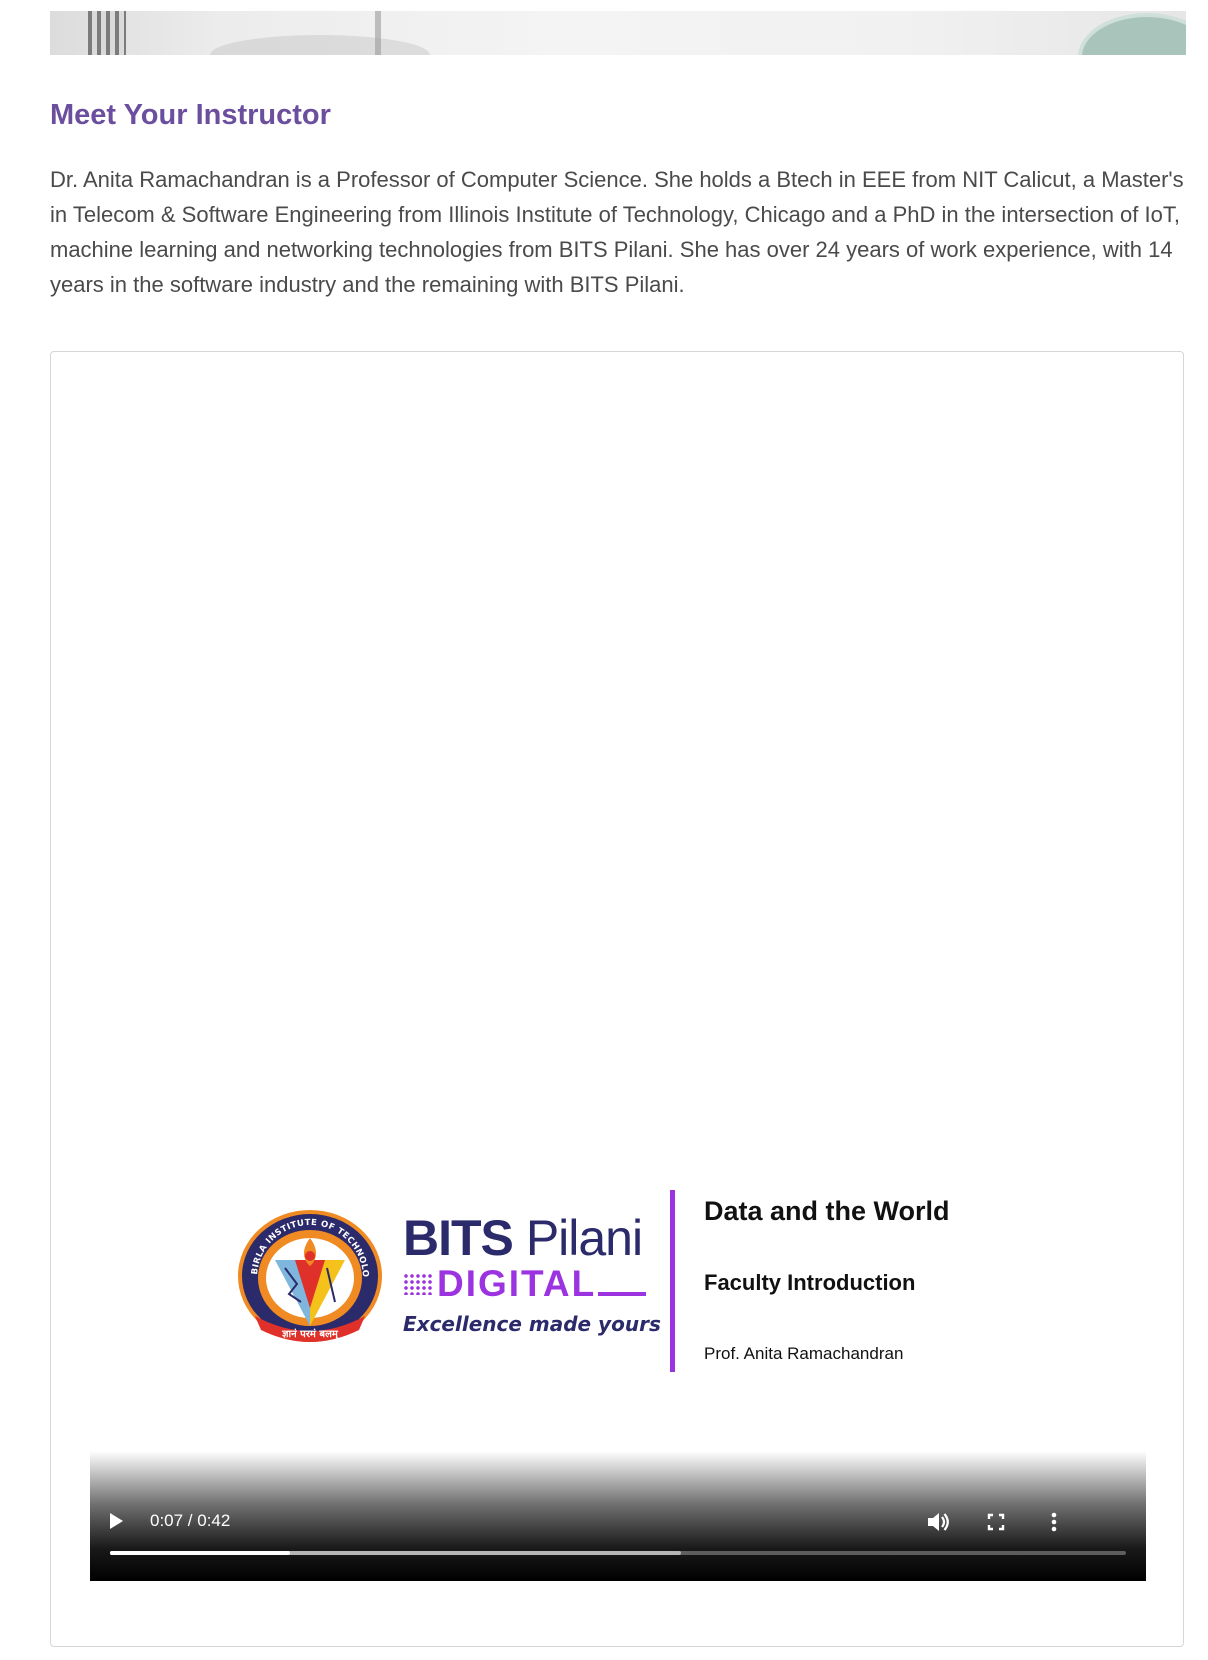  I want to click on progress-bar, so click(618, 1553).